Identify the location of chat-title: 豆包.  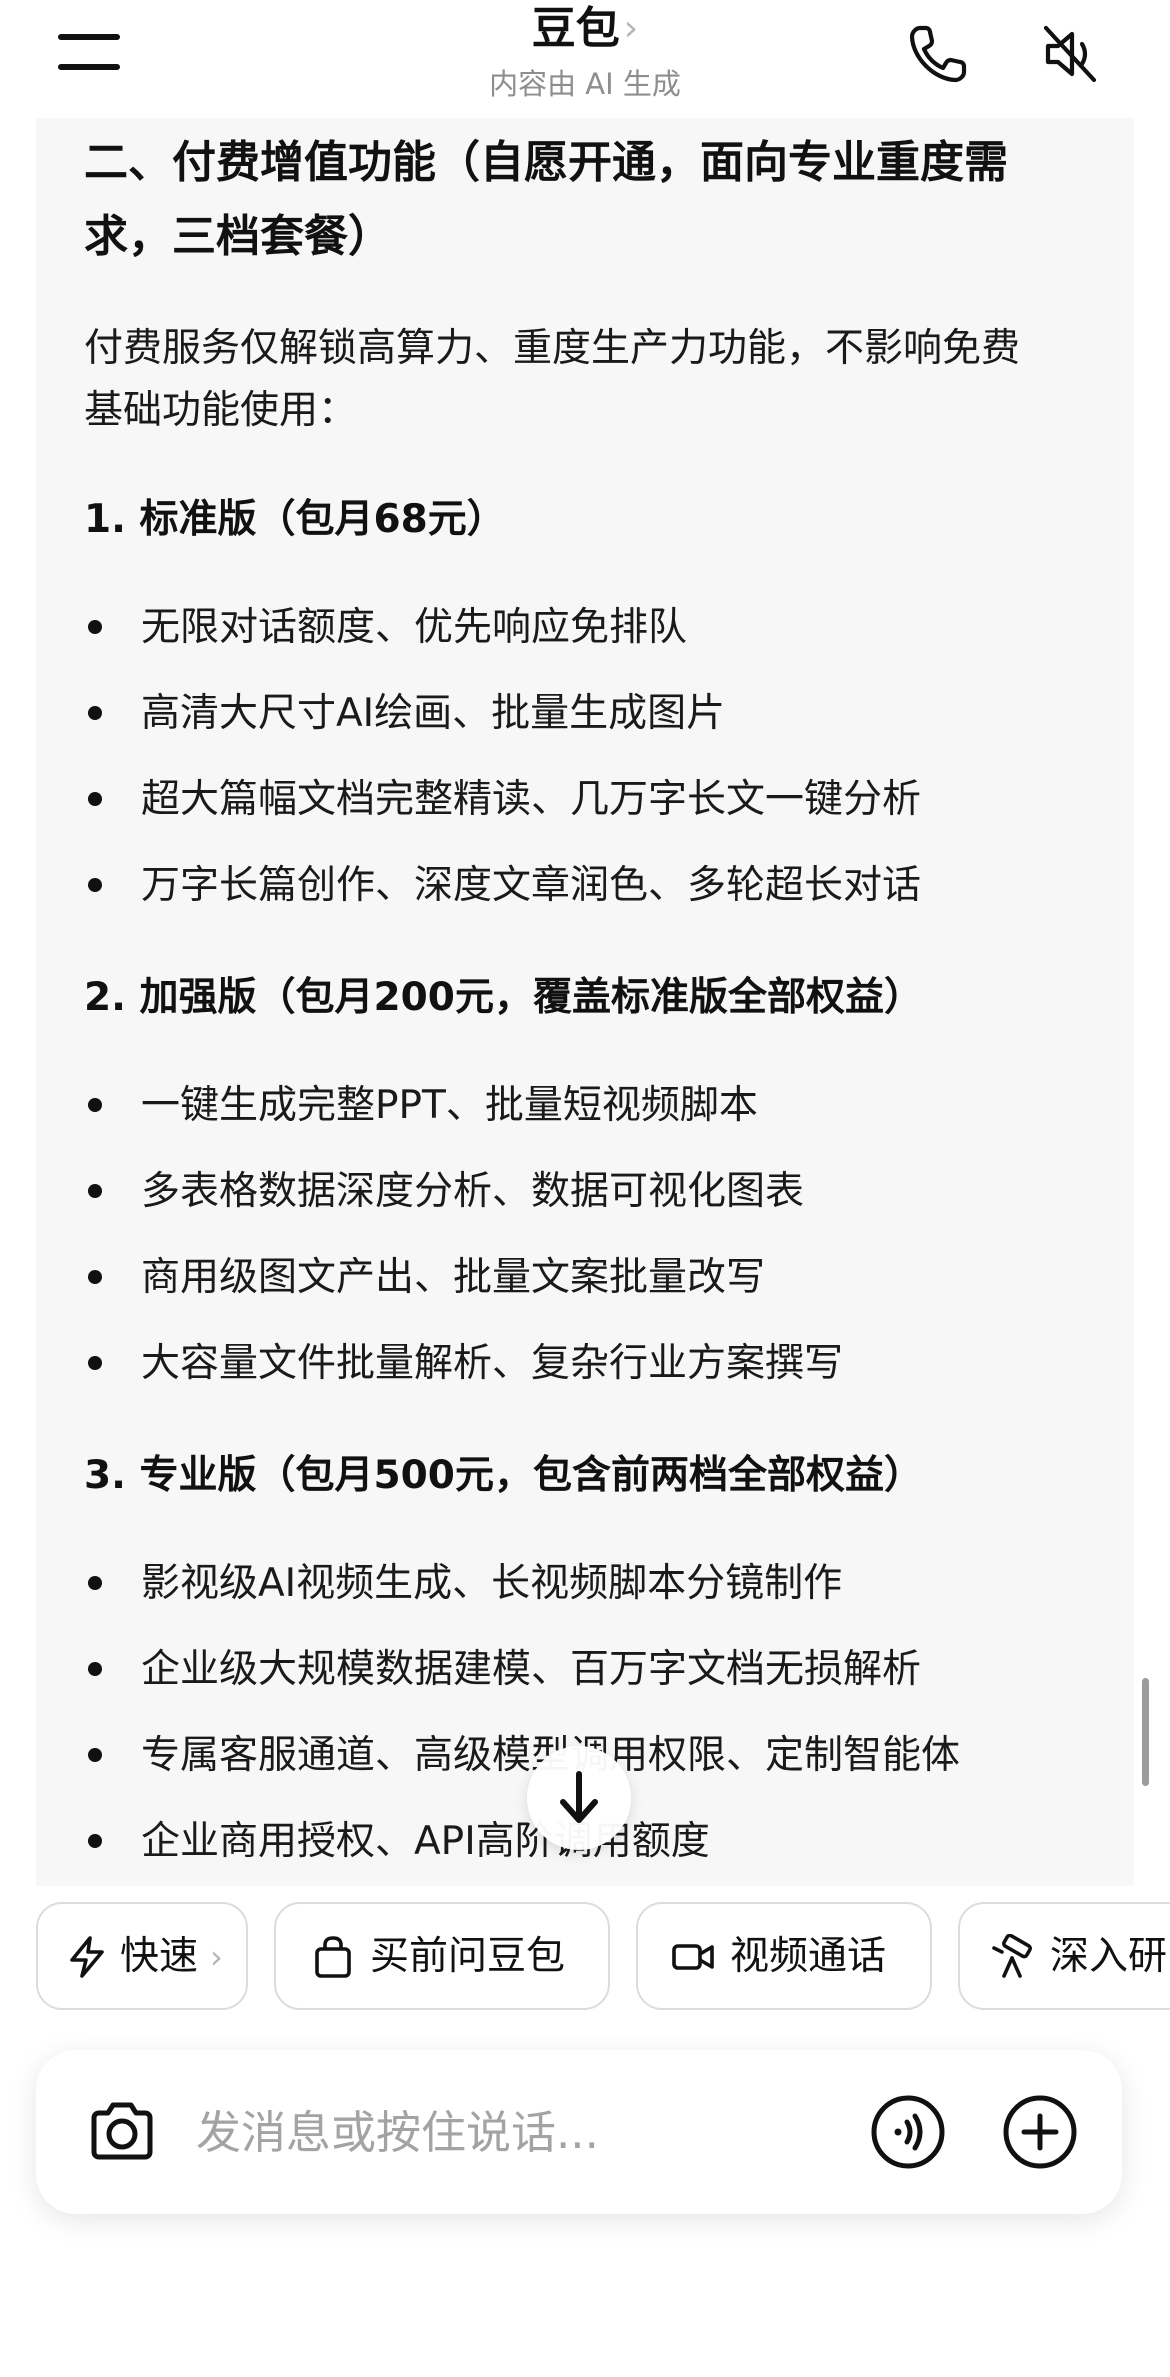
(576, 29).